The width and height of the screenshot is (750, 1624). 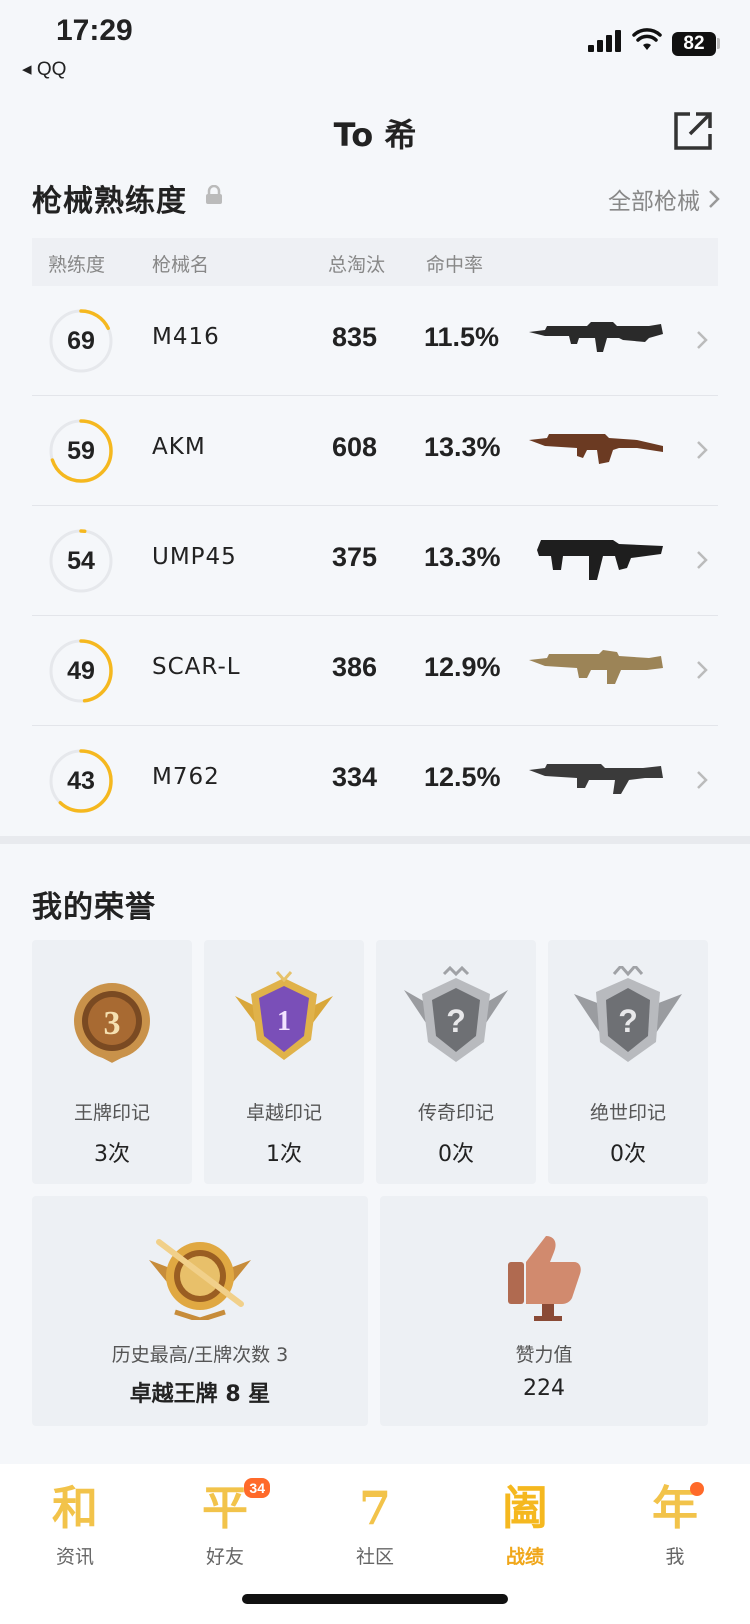 I want to click on honor-count: 3次, so click(x=112, y=1154).